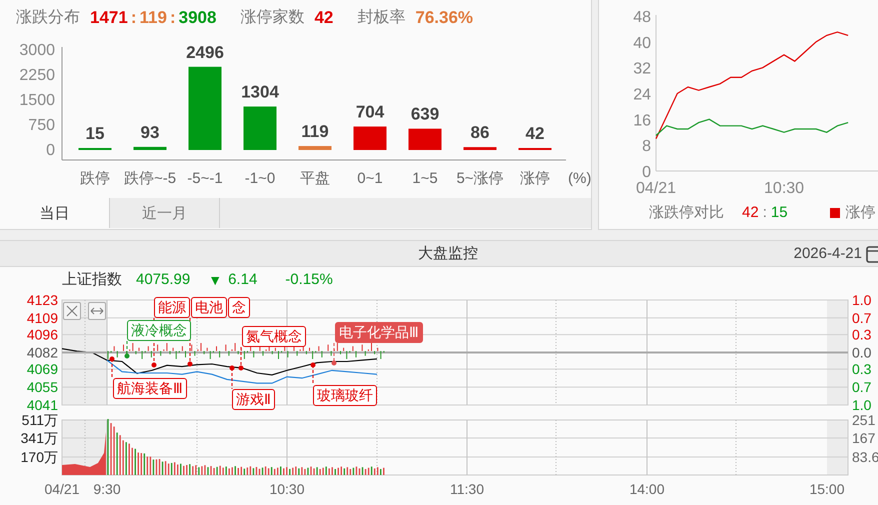  What do you see at coordinates (37, 50) in the screenshot?
I see `axis-tick-label: 3000` at bounding box center [37, 50].